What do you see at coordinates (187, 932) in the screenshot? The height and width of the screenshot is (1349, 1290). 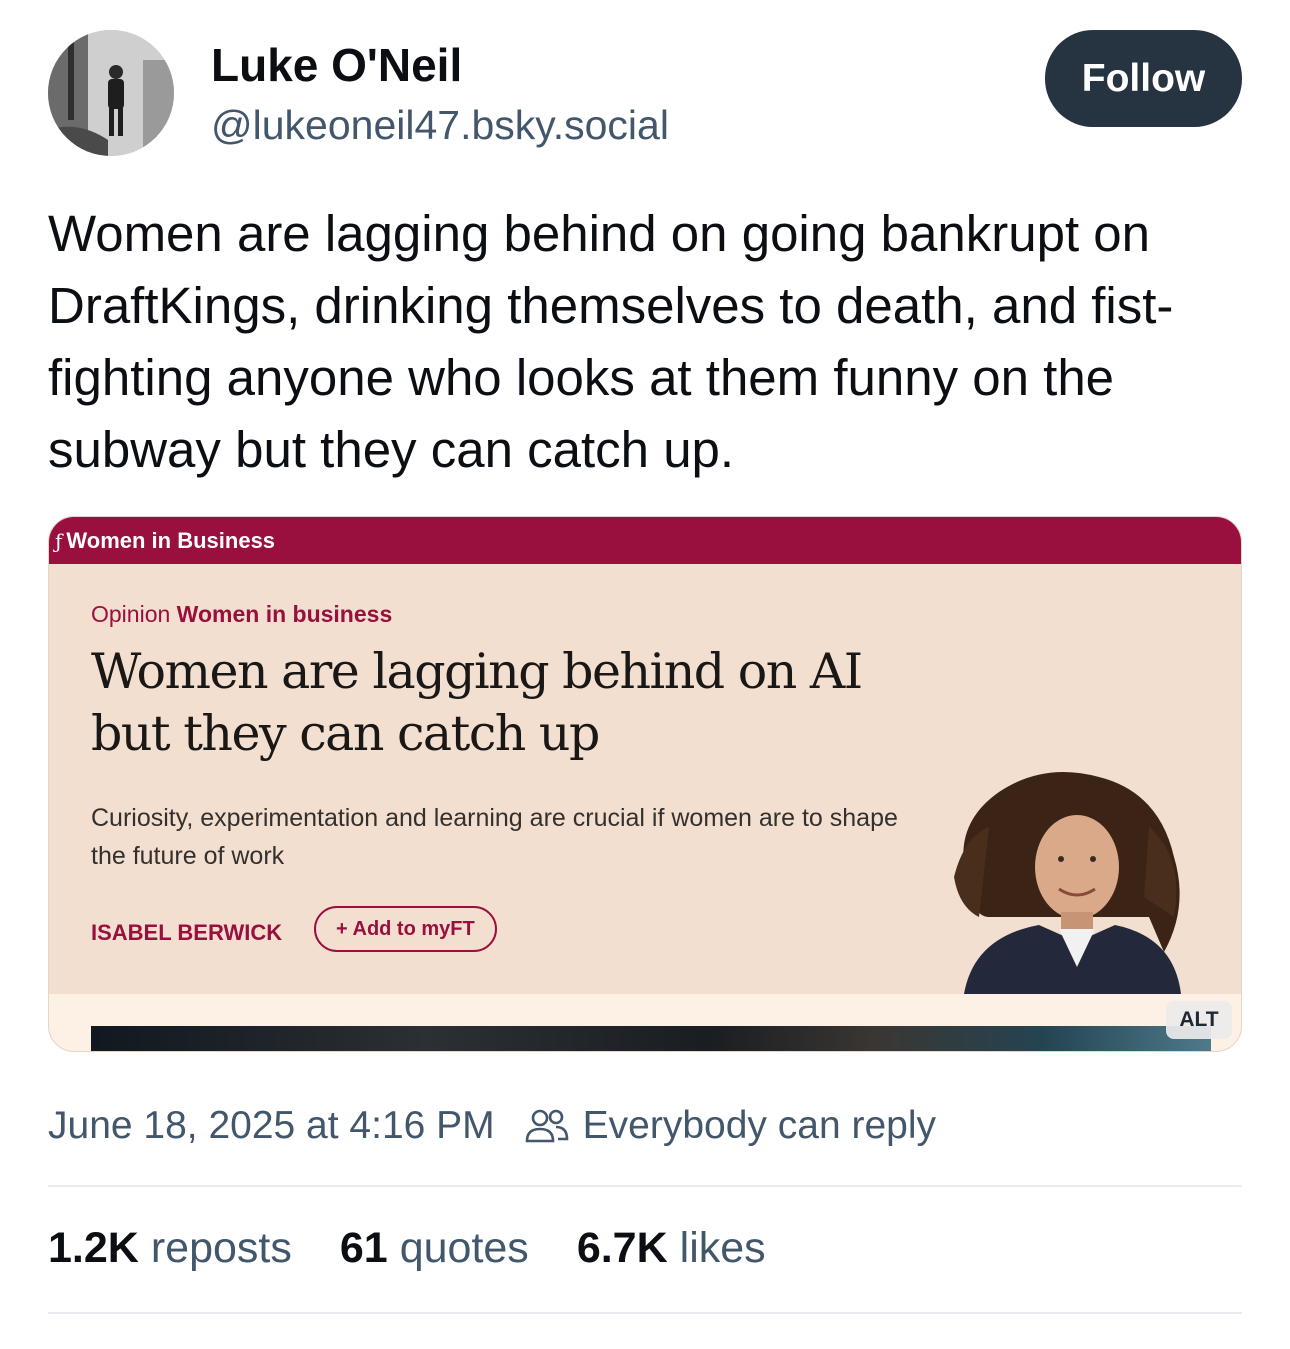 I see `ft-byline: ISABEL BERWICK` at bounding box center [187, 932].